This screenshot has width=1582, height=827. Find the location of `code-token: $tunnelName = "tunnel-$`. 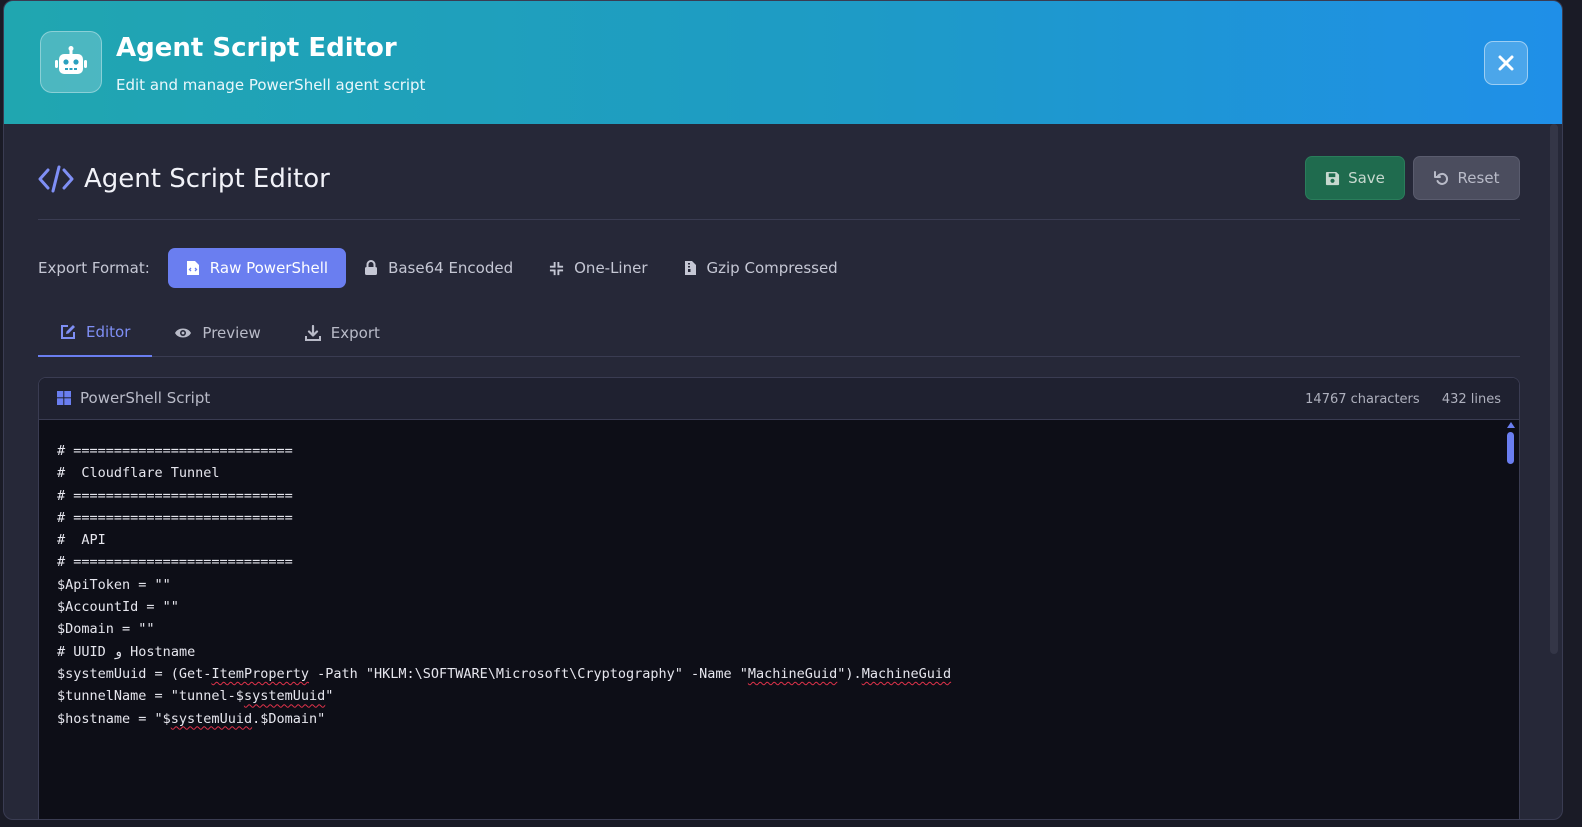

code-token: $tunnelName = "tunnel-$ is located at coordinates (150, 696).